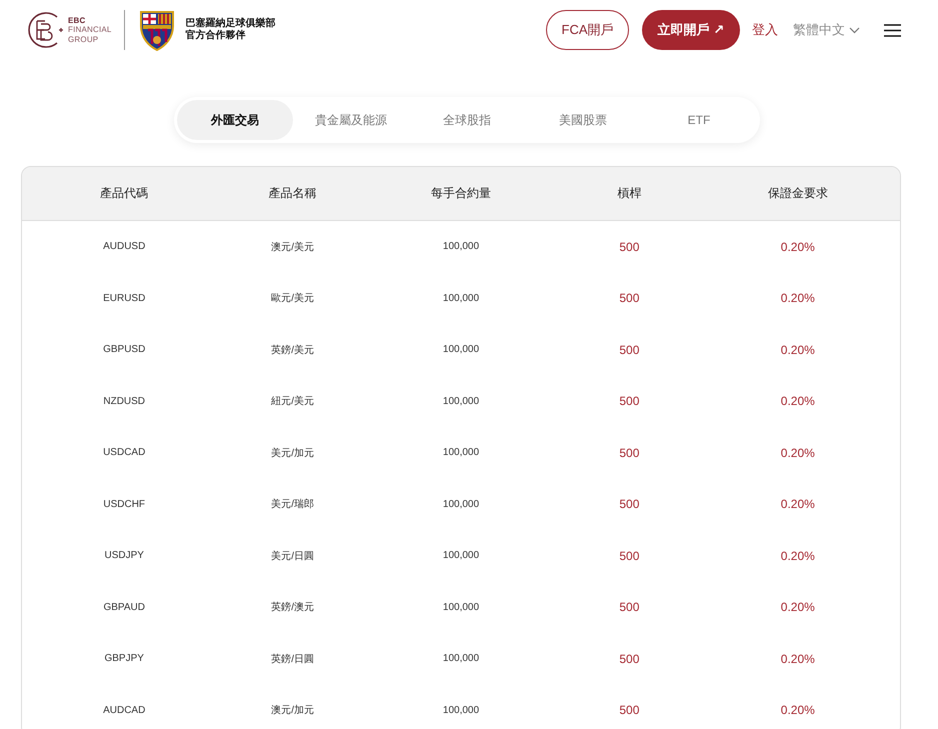 Image resolution: width=938 pixels, height=729 pixels. What do you see at coordinates (292, 711) in the screenshot?
I see `table-cell-text: 澳元/加元` at bounding box center [292, 711].